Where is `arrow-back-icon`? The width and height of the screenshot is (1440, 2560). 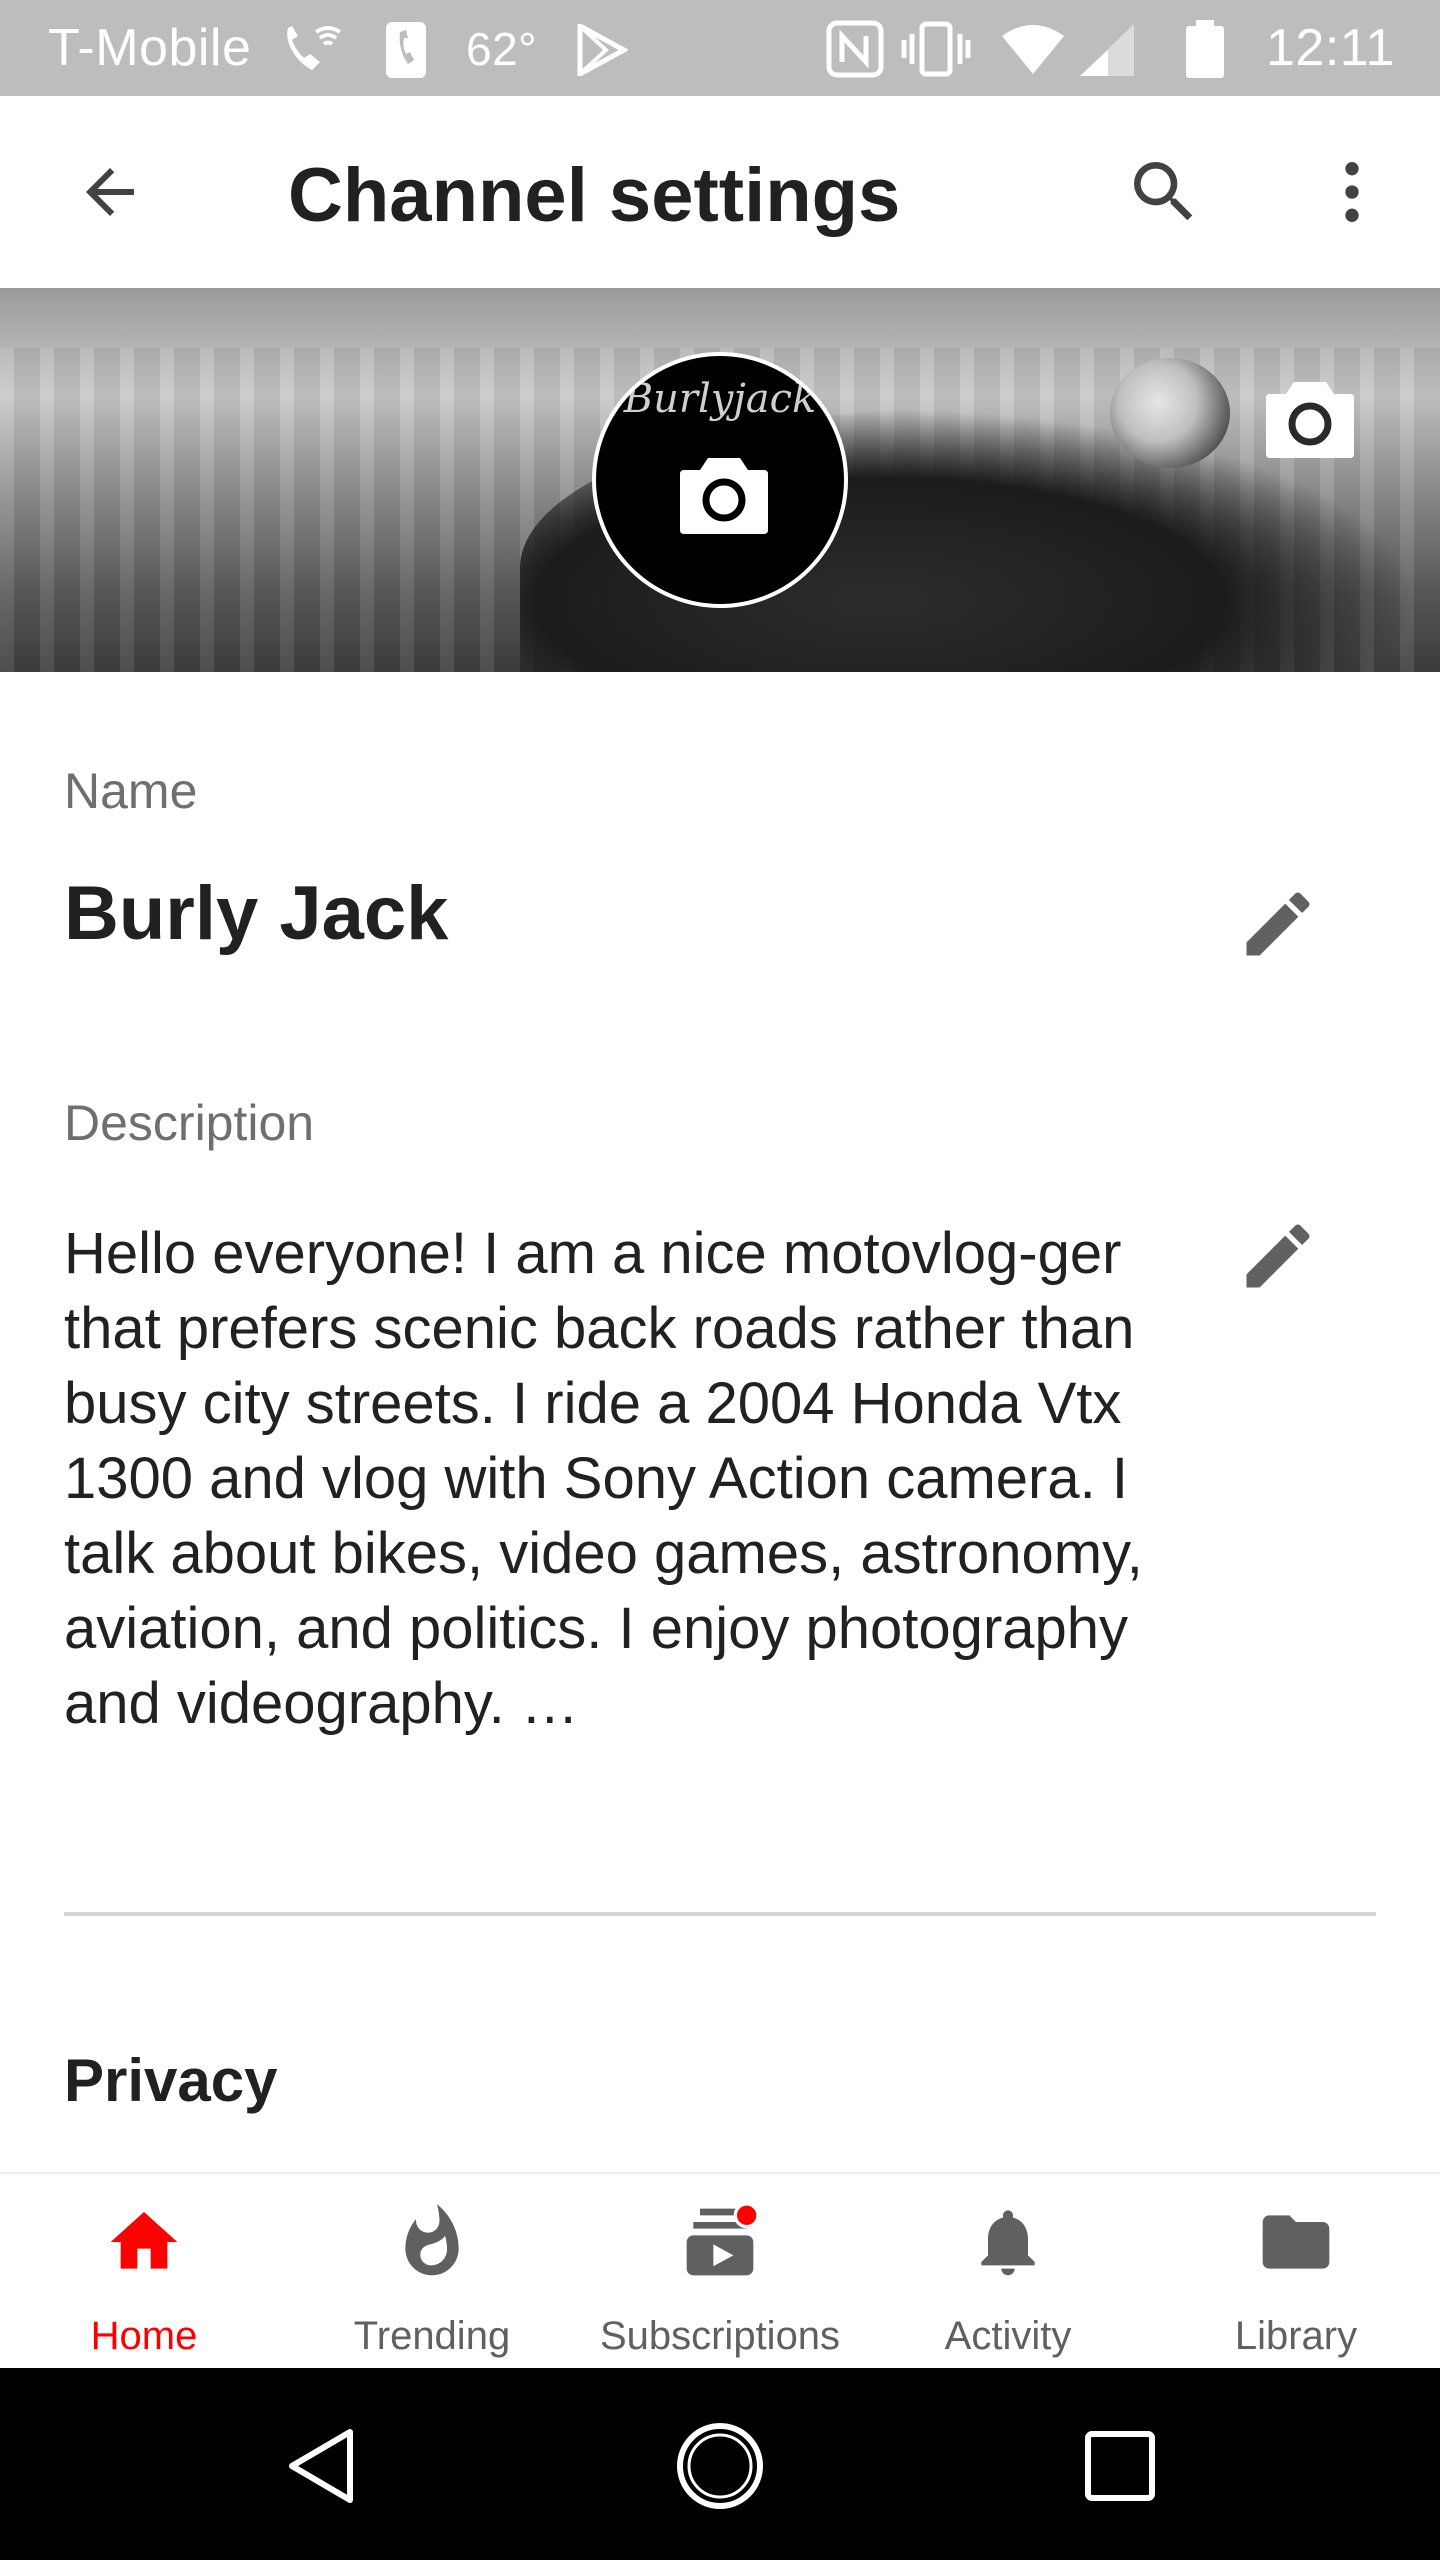
arrow-back-icon is located at coordinates (110, 192).